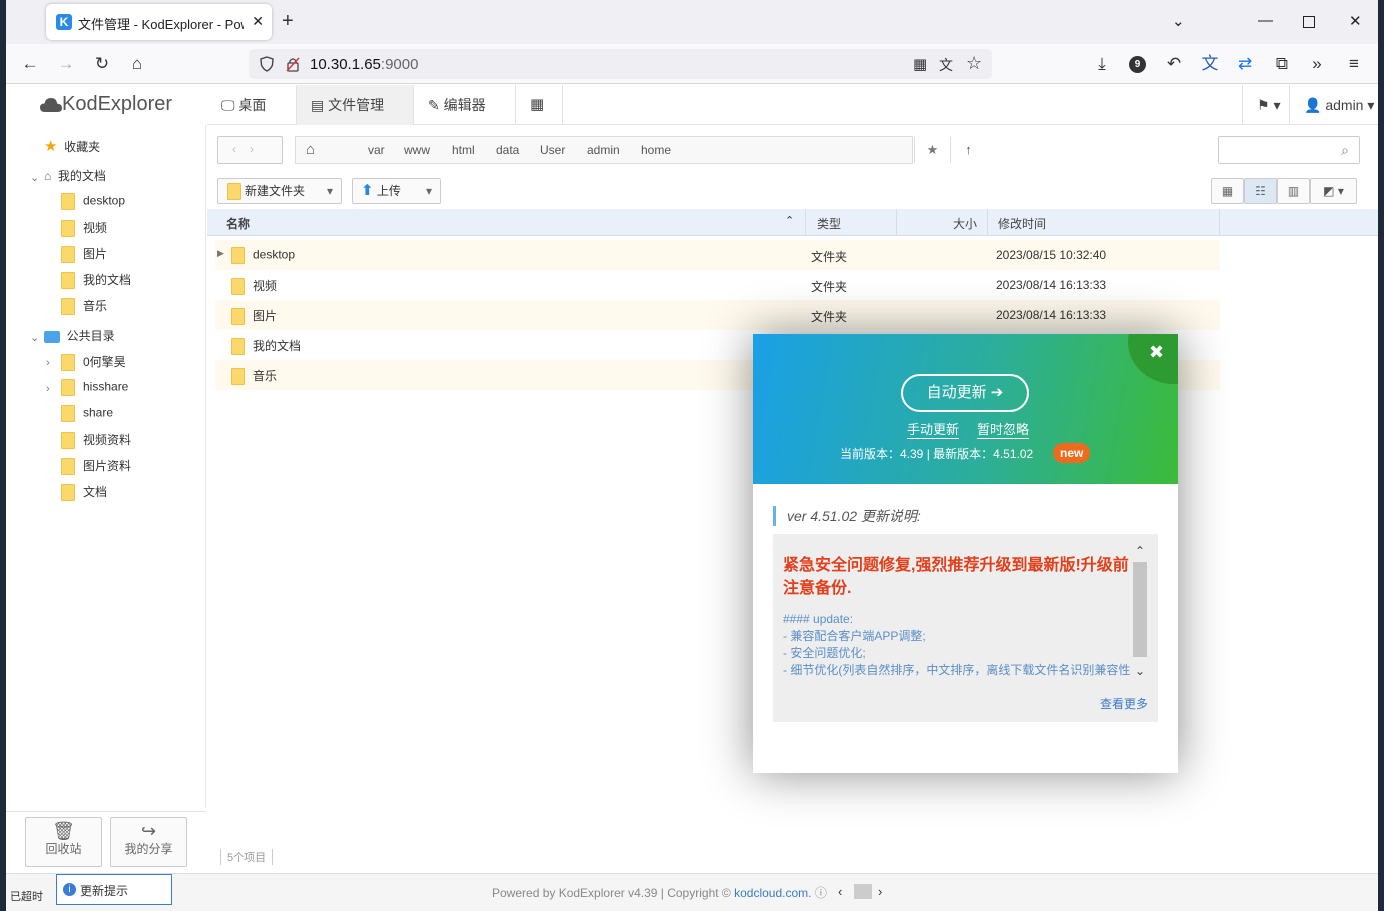  What do you see at coordinates (1245, 64) in the screenshot?
I see `sync-extension-icon: ⇄` at bounding box center [1245, 64].